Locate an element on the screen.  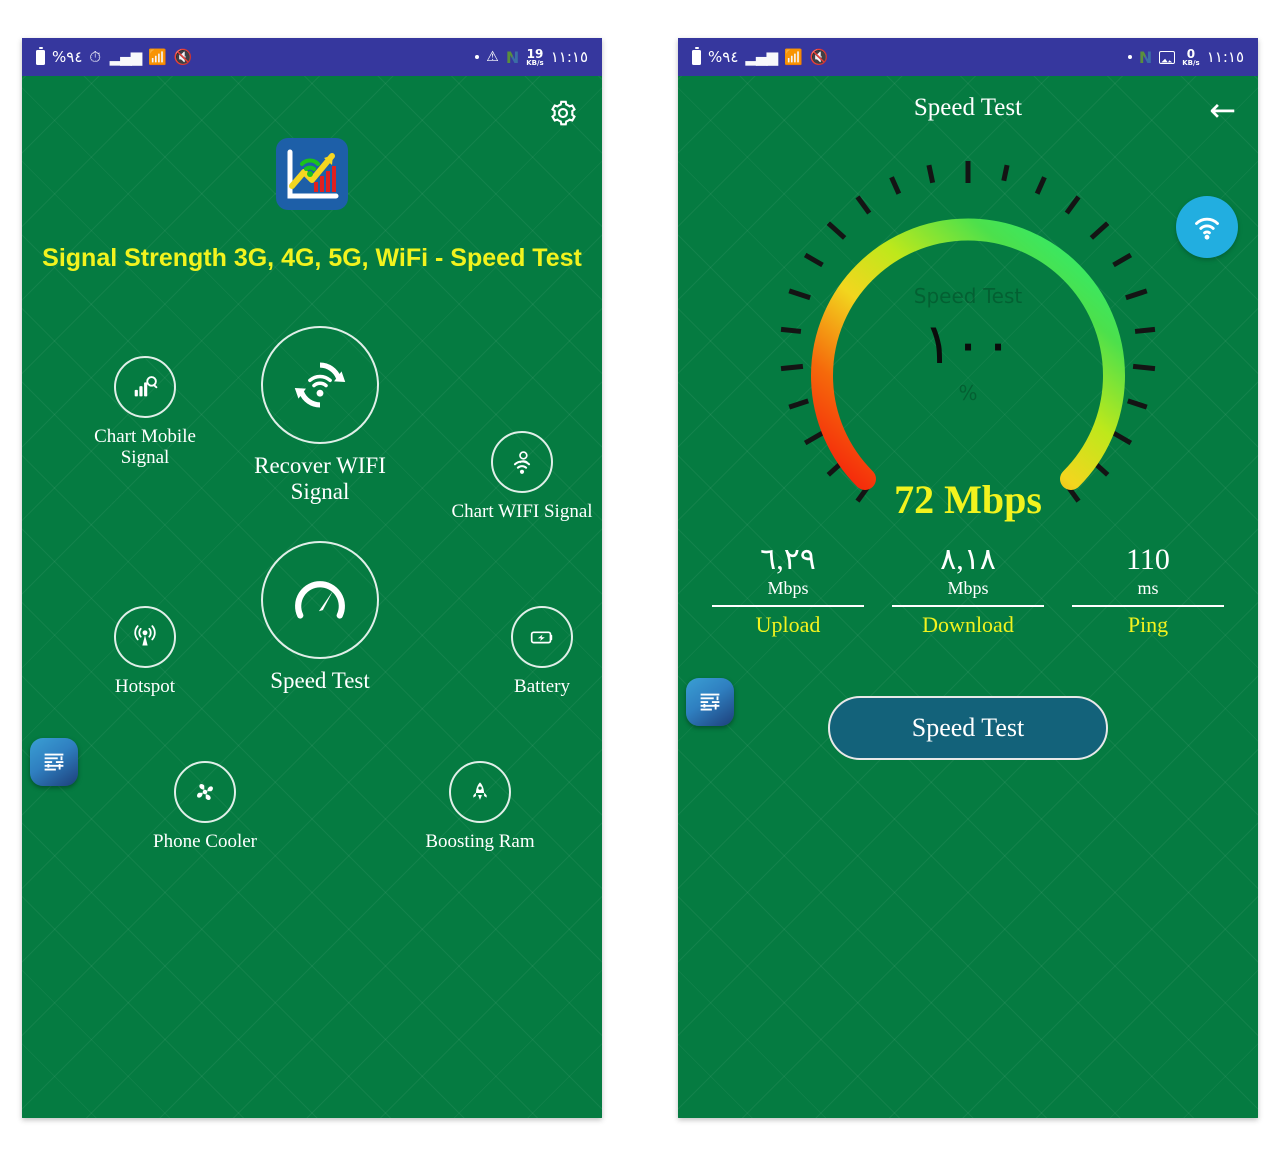
network-rate-indicator: 19 KB/s is located at coordinates (534, 57).